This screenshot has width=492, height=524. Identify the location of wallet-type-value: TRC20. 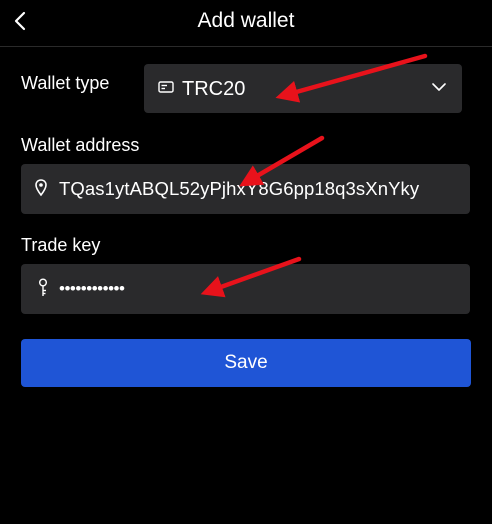
(214, 89).